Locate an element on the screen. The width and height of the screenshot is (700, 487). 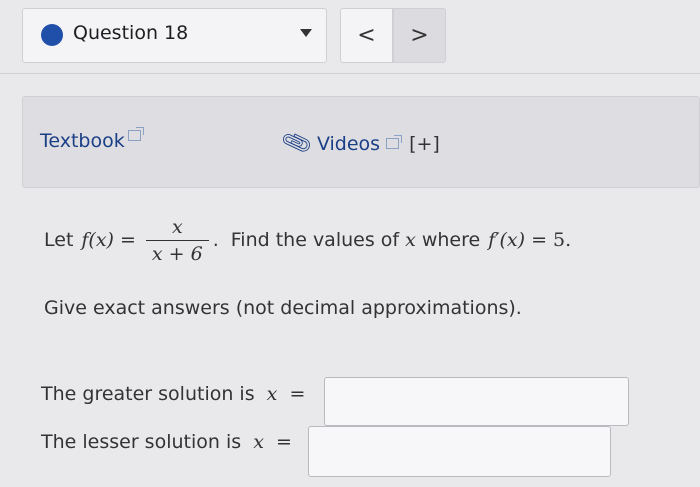
function-name: f(x) is located at coordinates (97, 240).